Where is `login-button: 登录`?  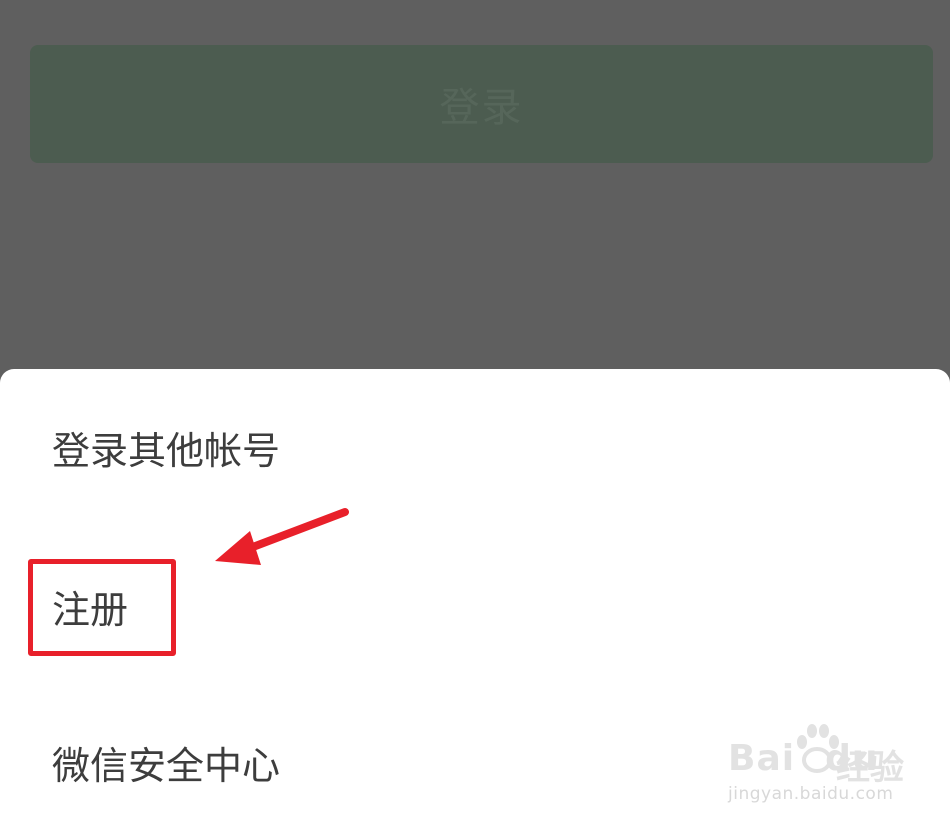
login-button: 登录 is located at coordinates (481, 104).